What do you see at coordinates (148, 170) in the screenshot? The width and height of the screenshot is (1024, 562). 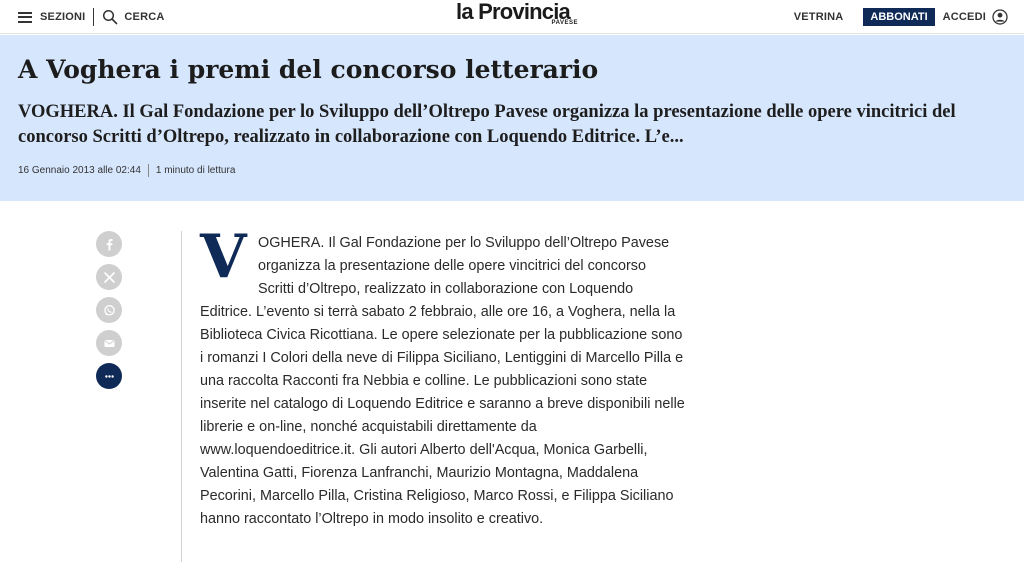 I see `meta-divider` at bounding box center [148, 170].